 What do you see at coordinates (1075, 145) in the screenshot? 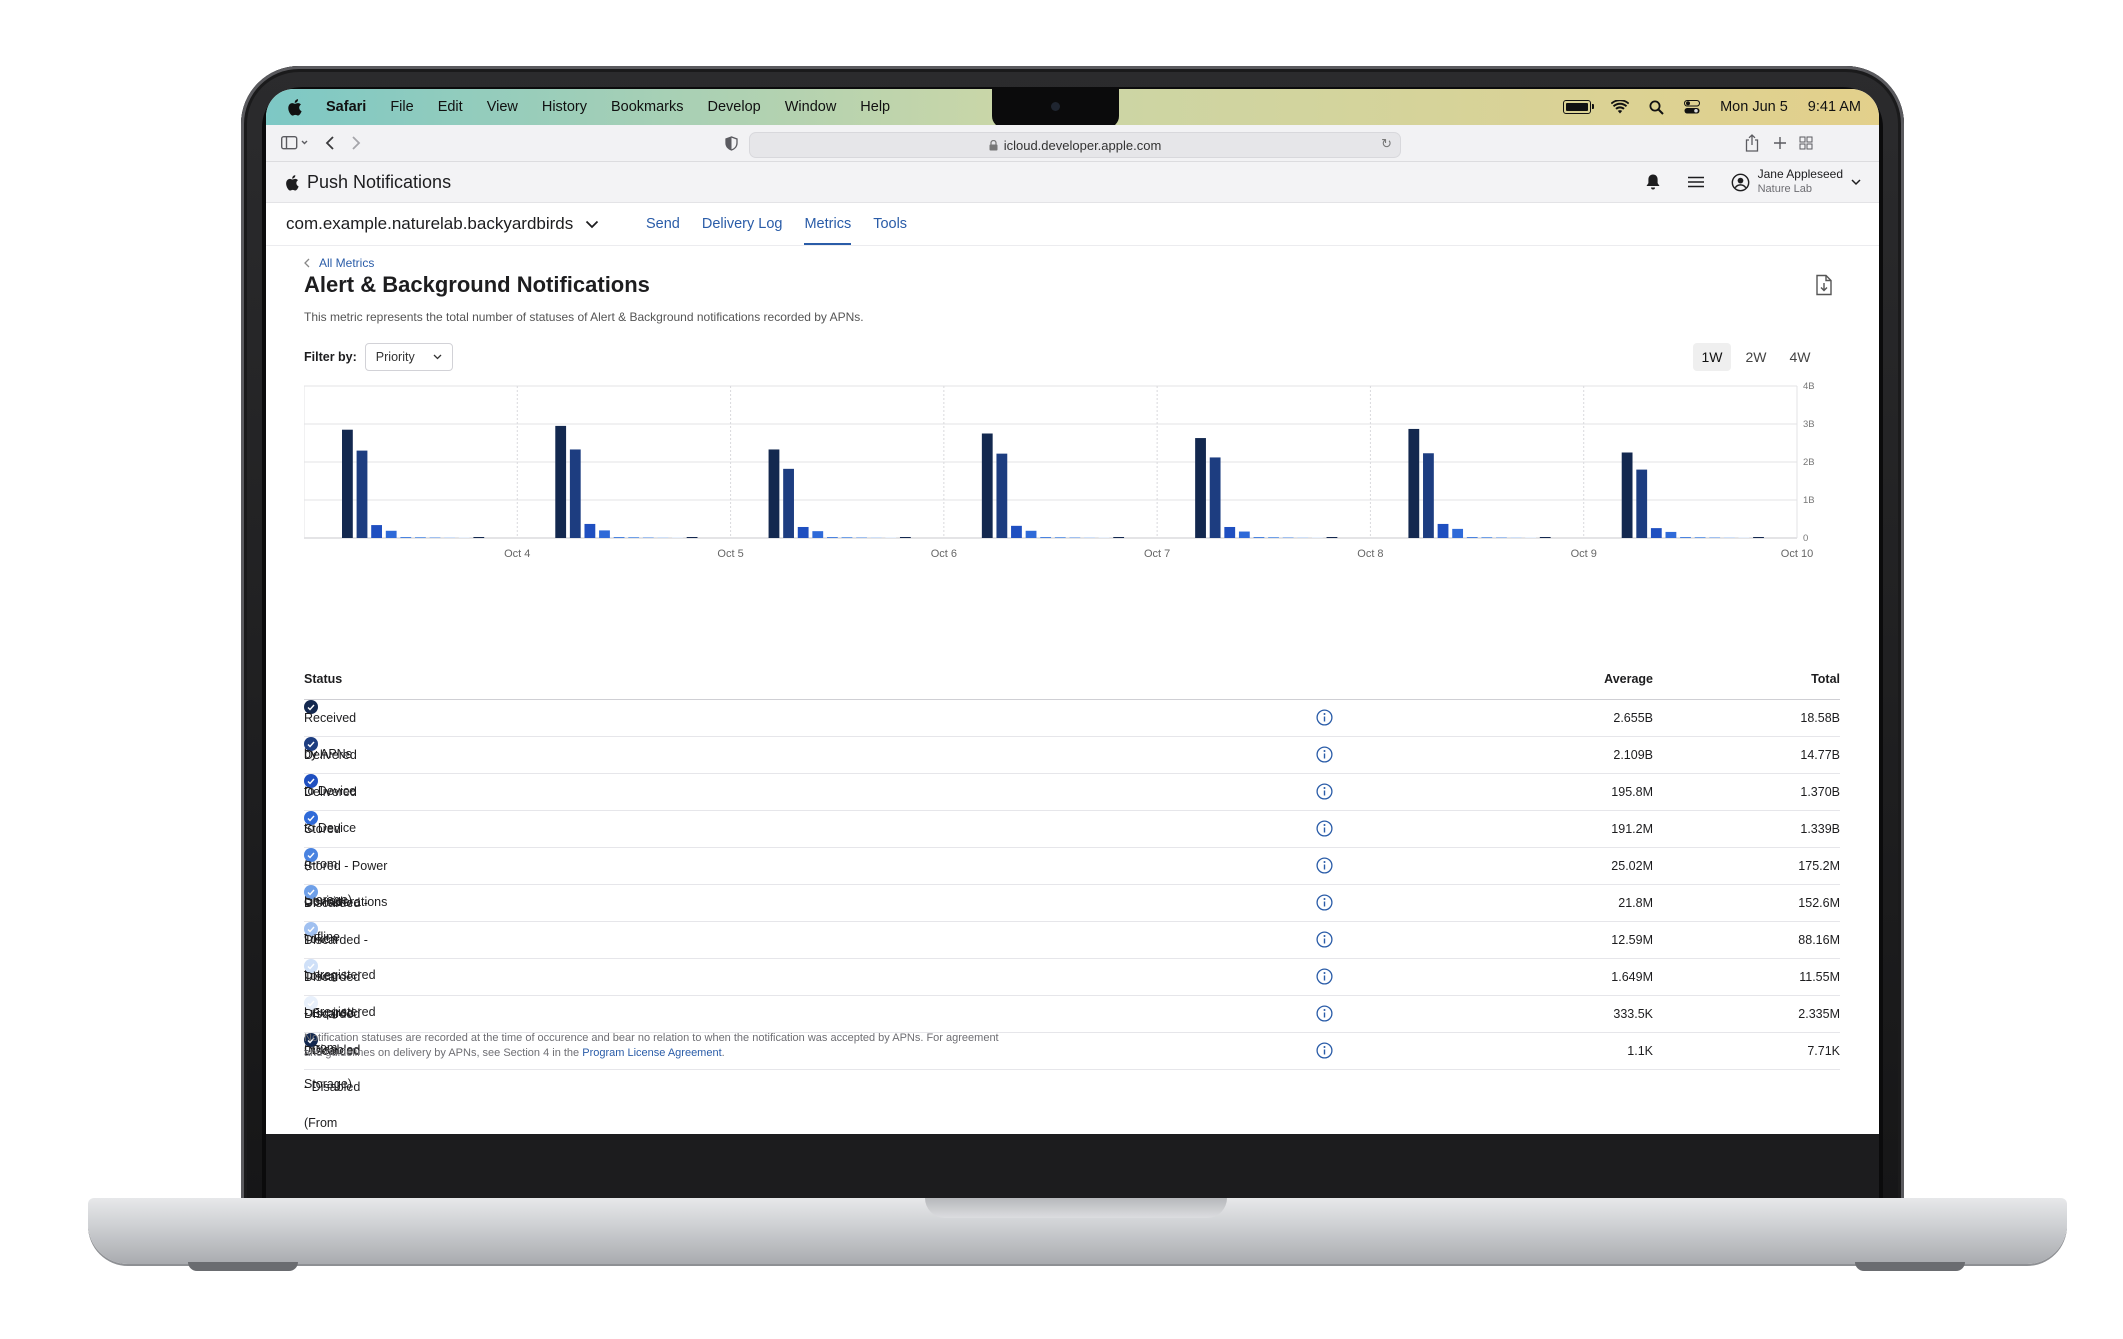
I see `address-bar: icloud.developer.apple.com ↻` at bounding box center [1075, 145].